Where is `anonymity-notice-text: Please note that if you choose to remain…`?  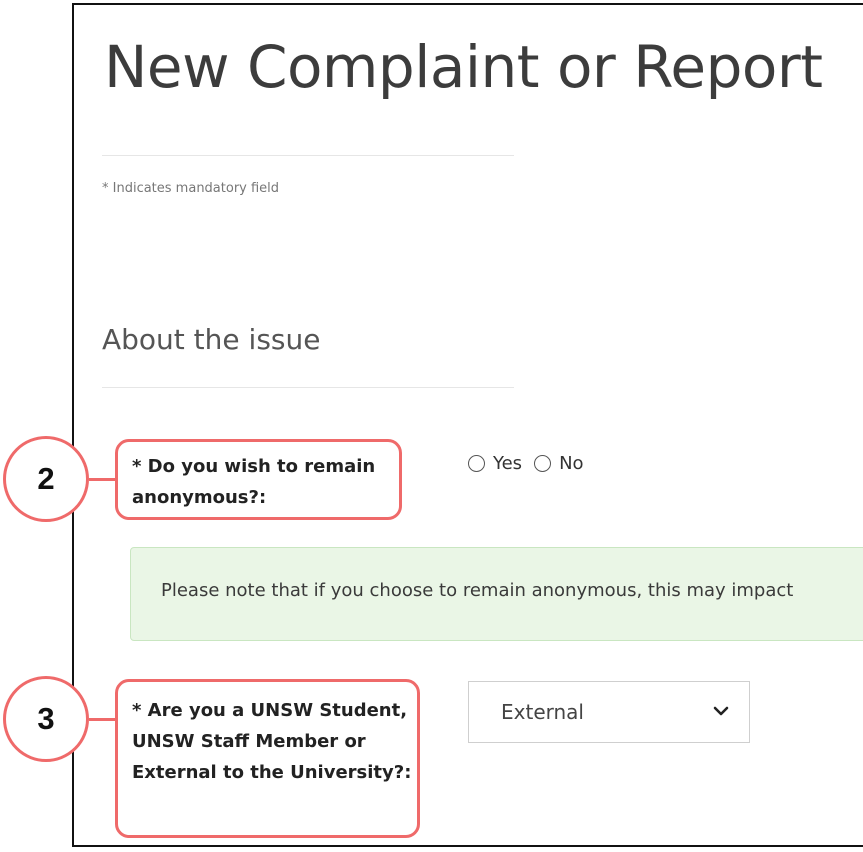 anonymity-notice-text: Please note that if you choose to remain… is located at coordinates (477, 590).